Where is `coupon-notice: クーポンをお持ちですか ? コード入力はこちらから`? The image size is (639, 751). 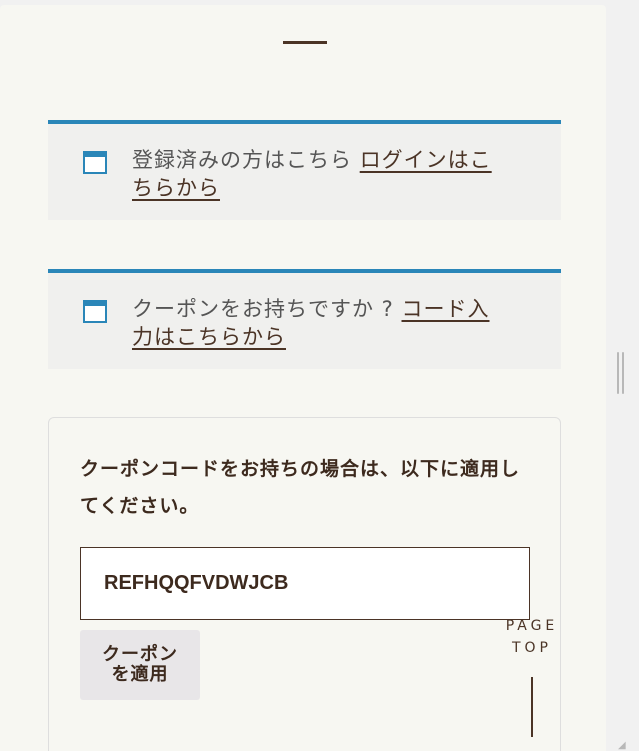 coupon-notice: クーポンをお持ちですか ? コード入力はこちらから is located at coordinates (304, 319).